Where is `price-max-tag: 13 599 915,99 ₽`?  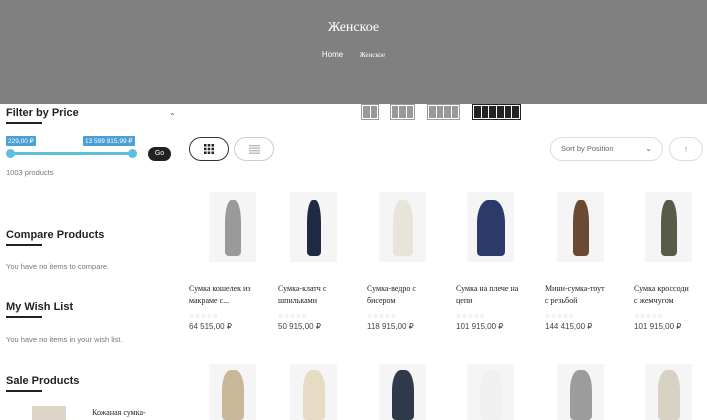
price-max-tag: 13 599 915,99 ₽ is located at coordinates (109, 141).